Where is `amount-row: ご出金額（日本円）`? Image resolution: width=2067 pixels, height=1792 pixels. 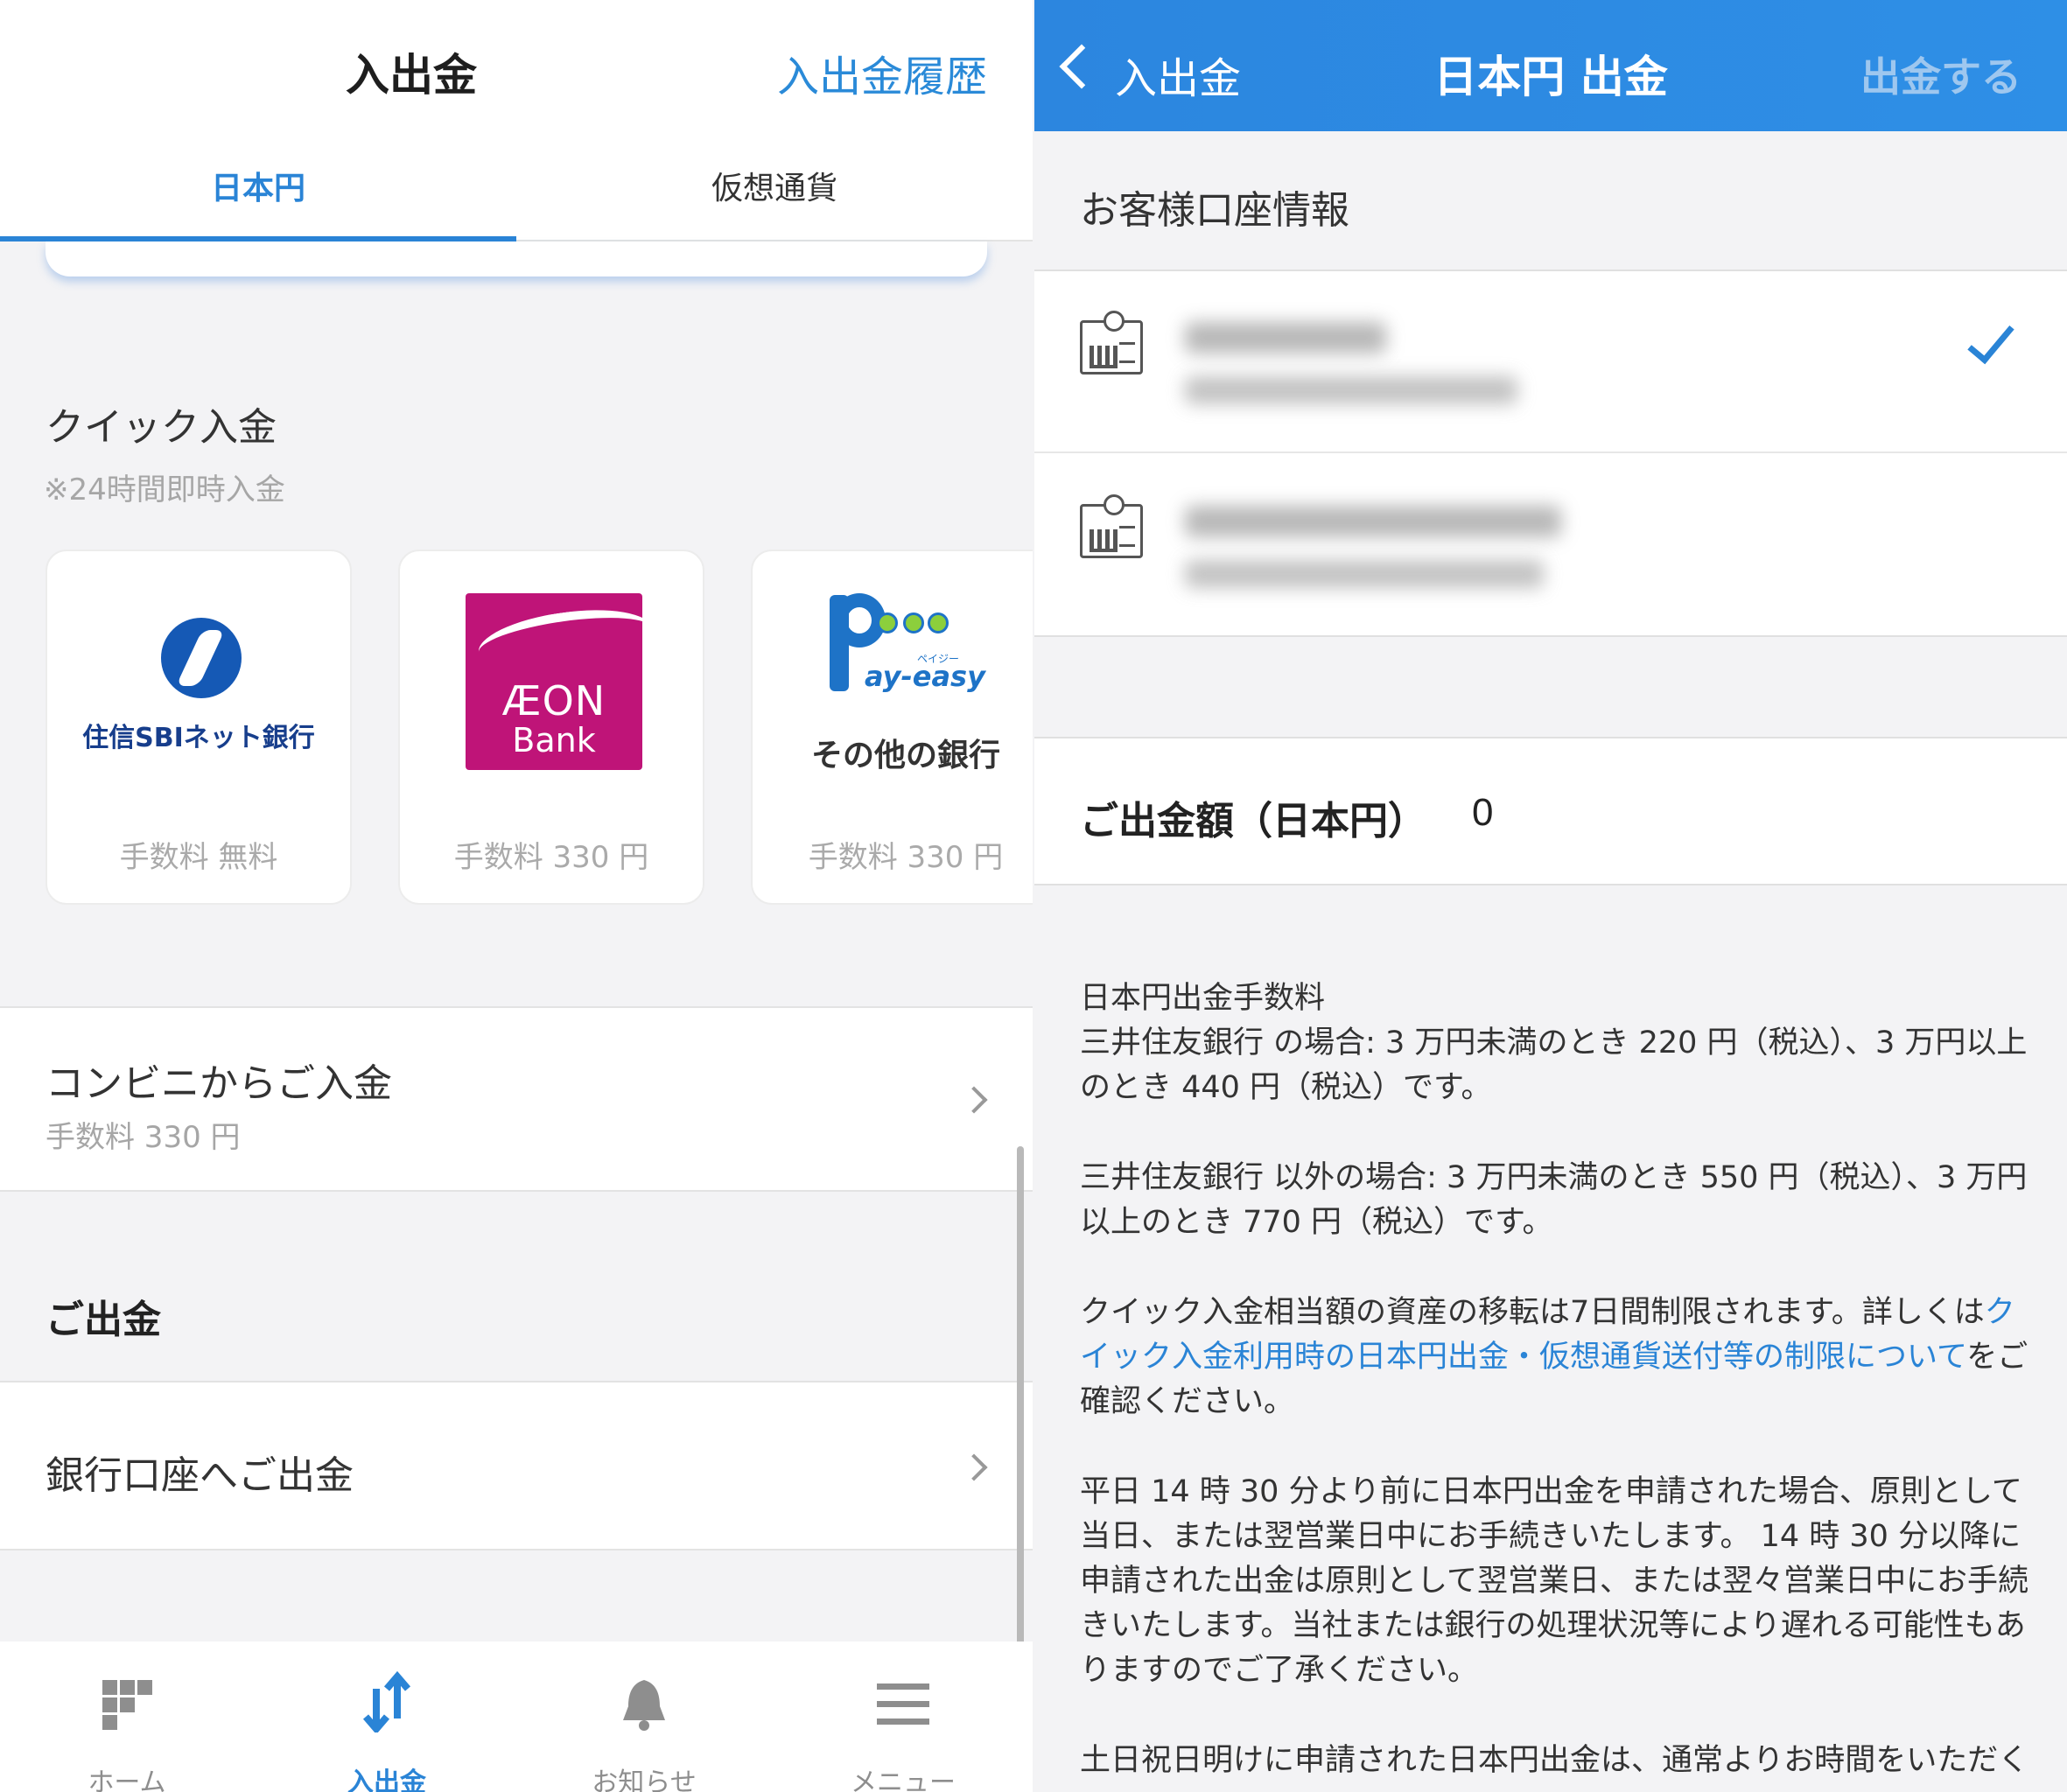
amount-row: ご出金額（日本円） is located at coordinates (1551, 811).